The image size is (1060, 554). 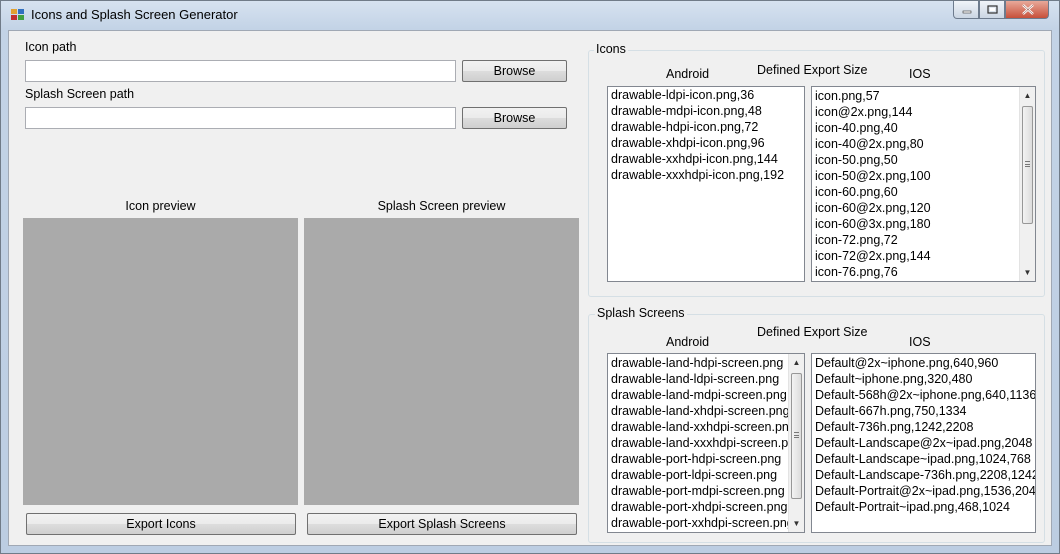 I want to click on export-splash-screens-button: Export Splash Screens, so click(x=442, y=524).